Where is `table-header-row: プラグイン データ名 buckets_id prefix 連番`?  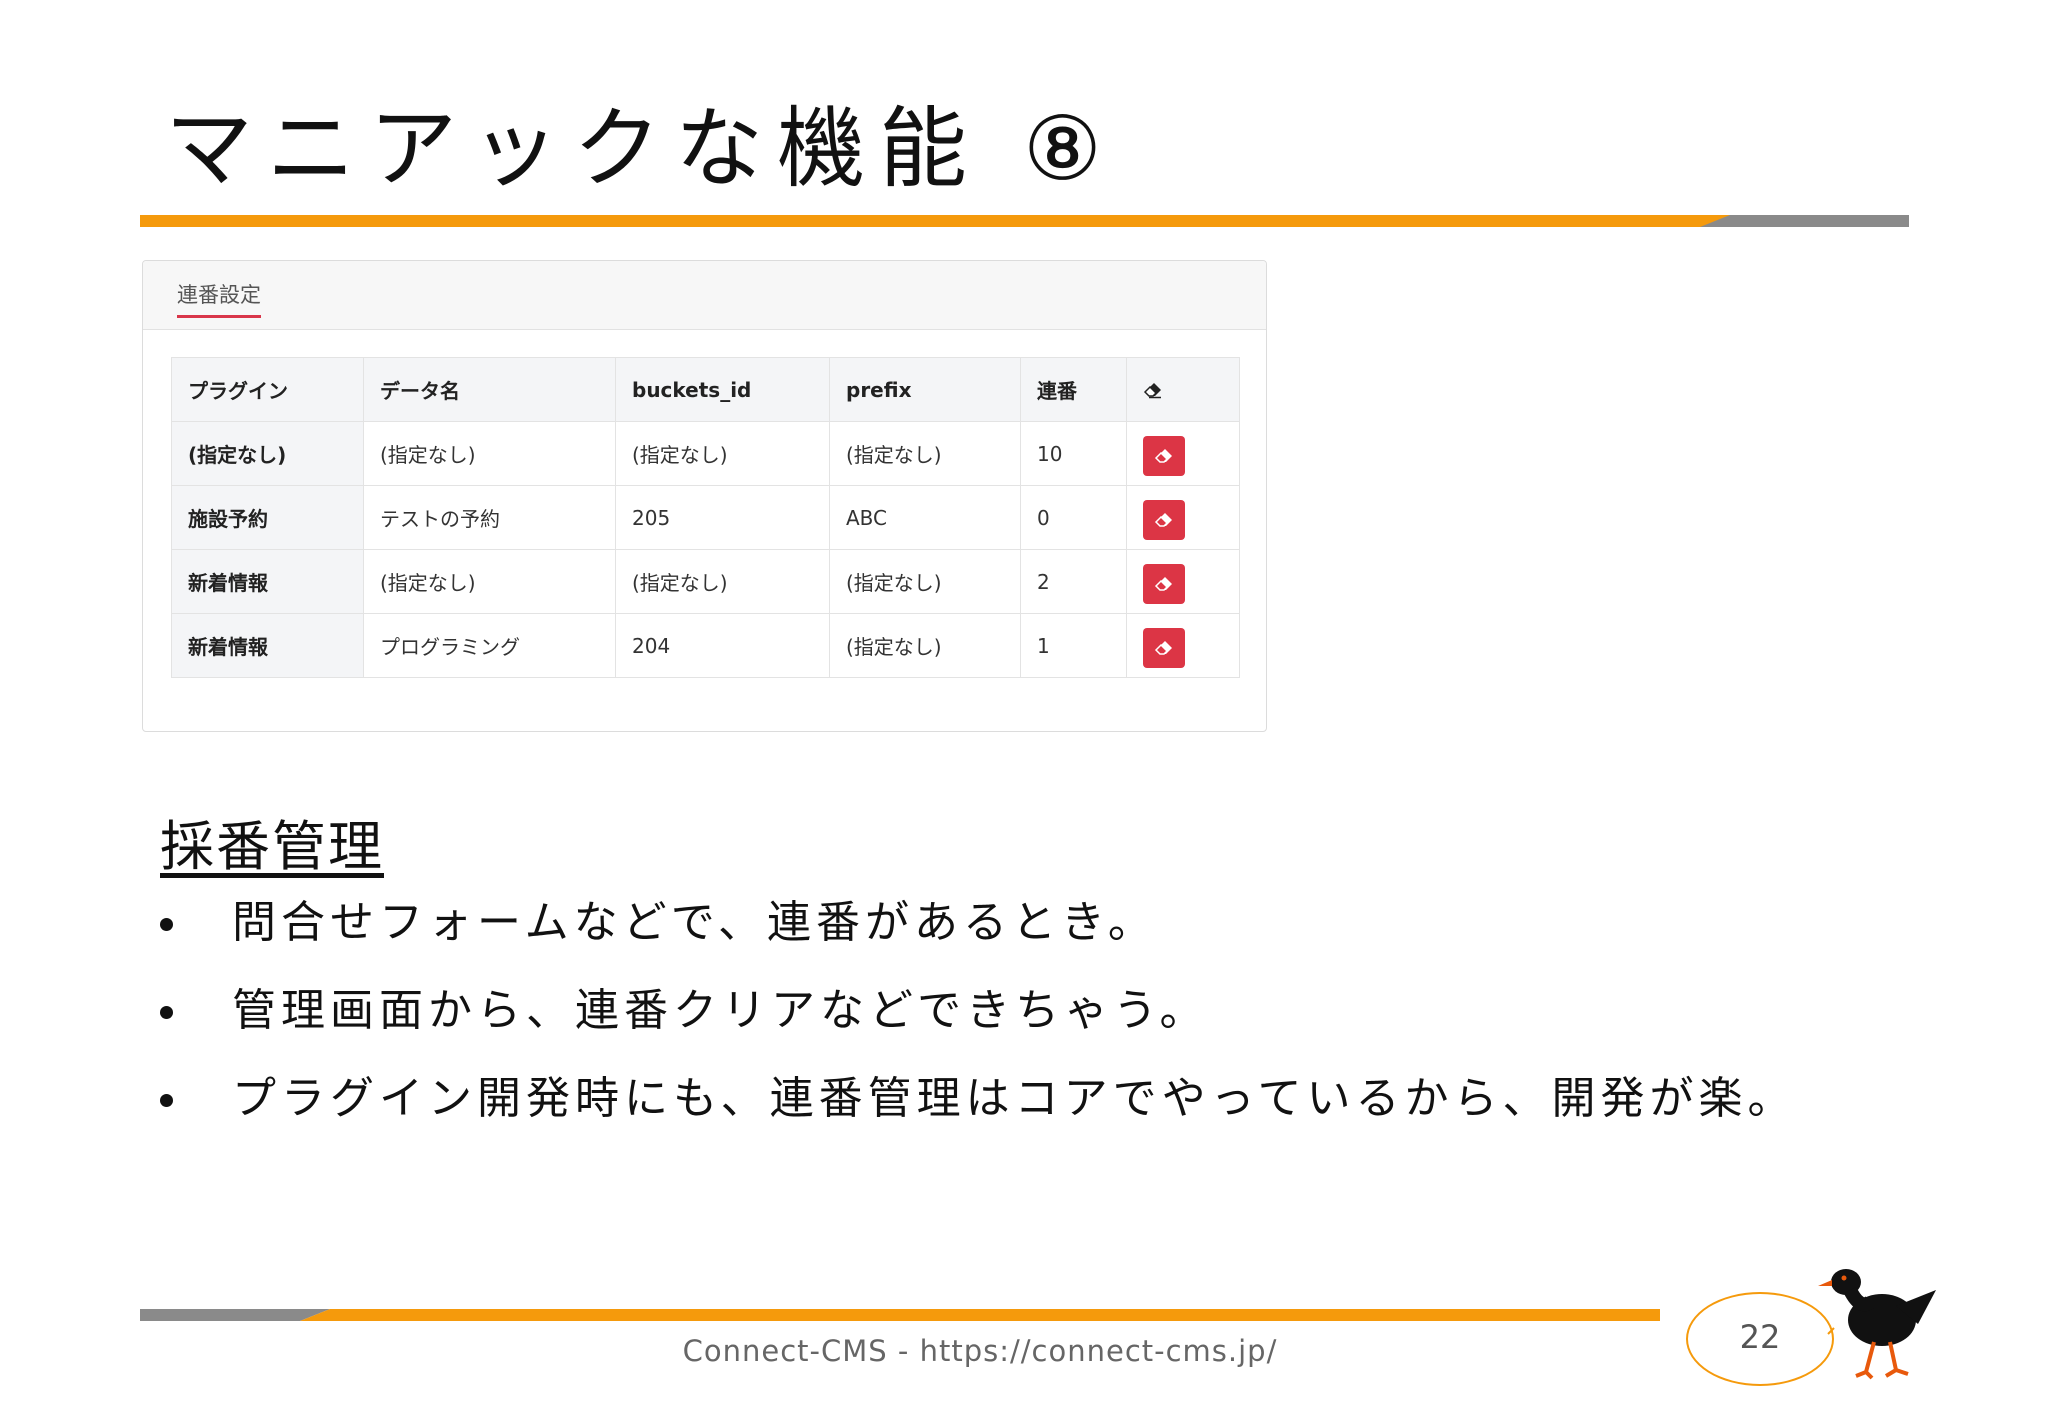 table-header-row: プラグイン データ名 buckets_id prefix 連番 is located at coordinates (705, 389).